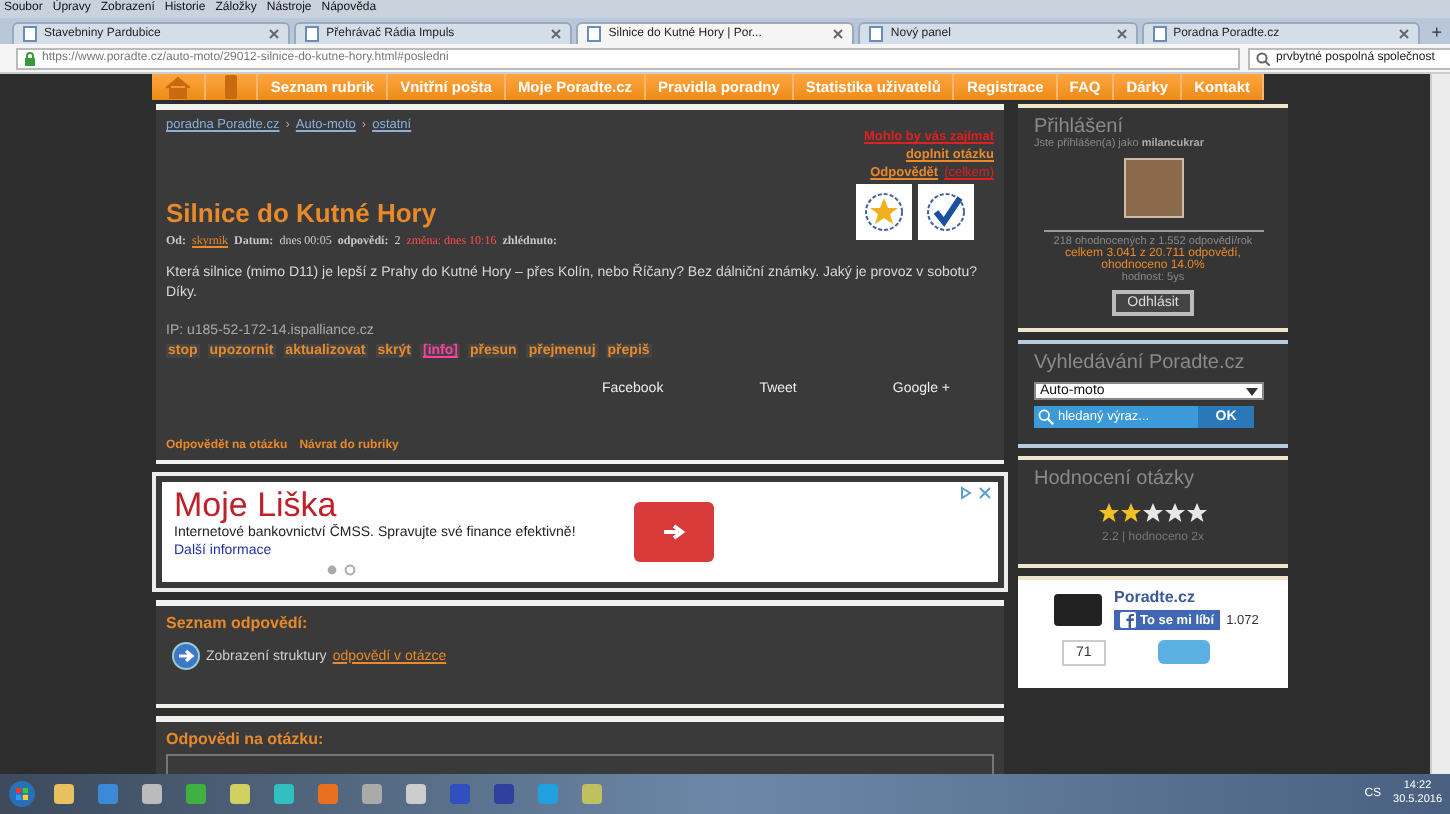 The height and width of the screenshot is (814, 1450). I want to click on panel-heading: Přihlášení, so click(1078, 127).